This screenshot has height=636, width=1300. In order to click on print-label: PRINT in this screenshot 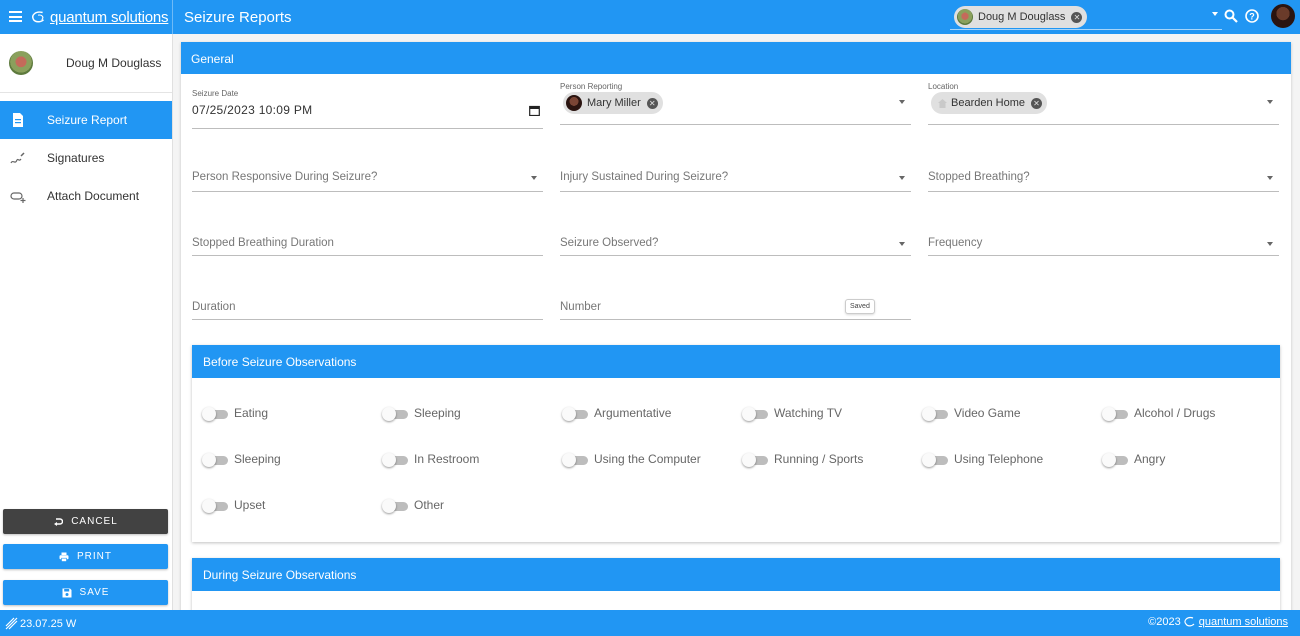, I will do `click(94, 556)`.